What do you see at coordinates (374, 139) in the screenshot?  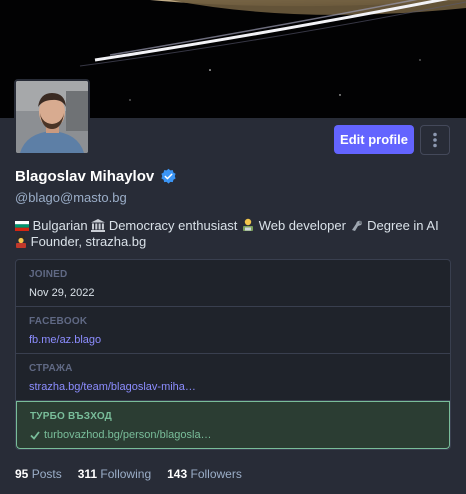 I see `edit-profile-button: Edit profile` at bounding box center [374, 139].